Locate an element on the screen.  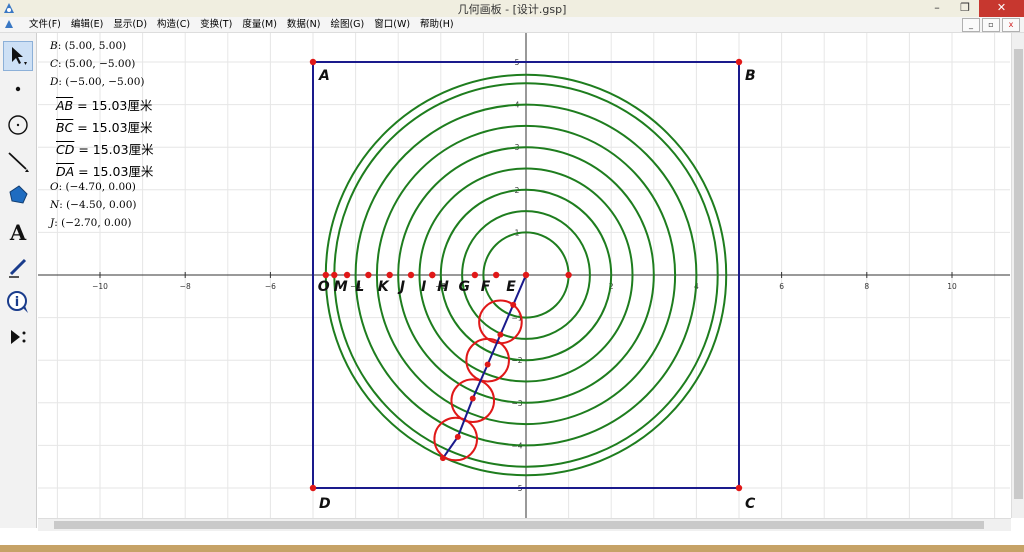
horizontal-scrollbar is located at coordinates (524, 524).